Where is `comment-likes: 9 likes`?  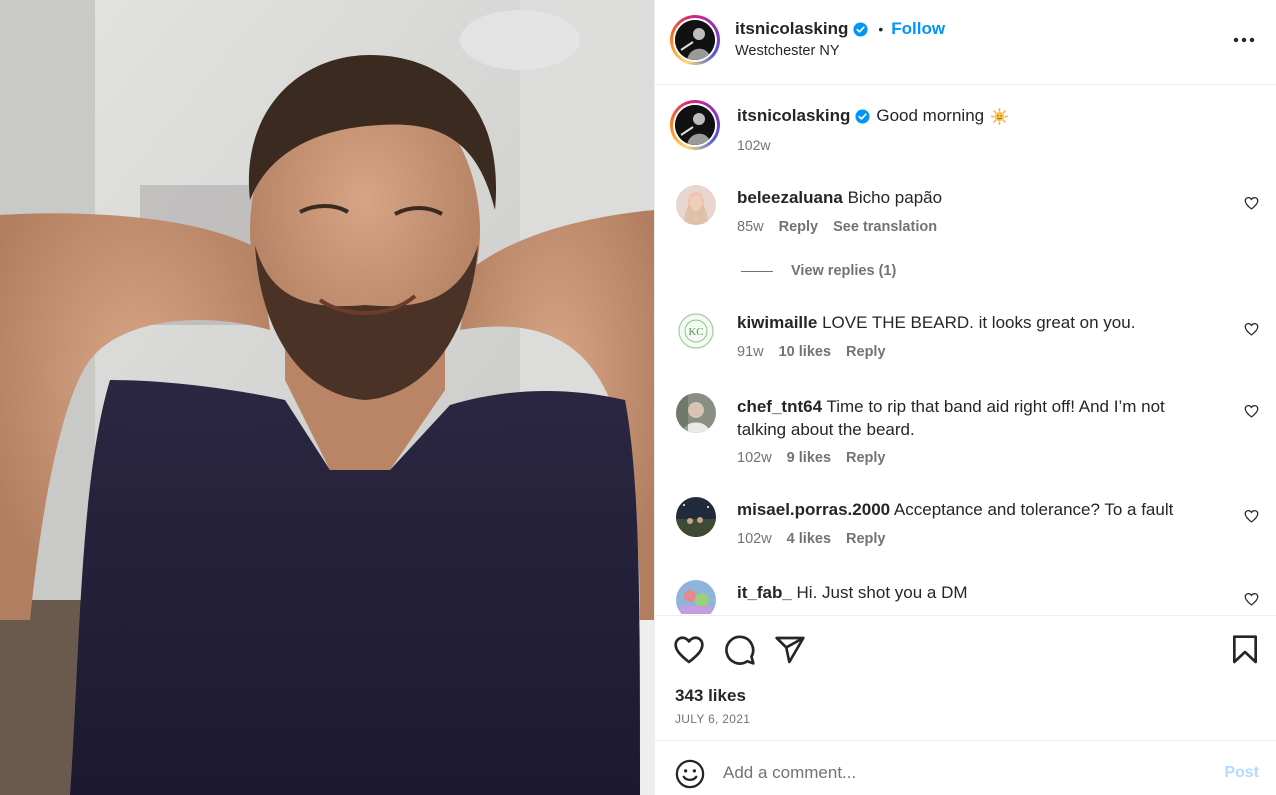 comment-likes: 9 likes is located at coordinates (809, 458).